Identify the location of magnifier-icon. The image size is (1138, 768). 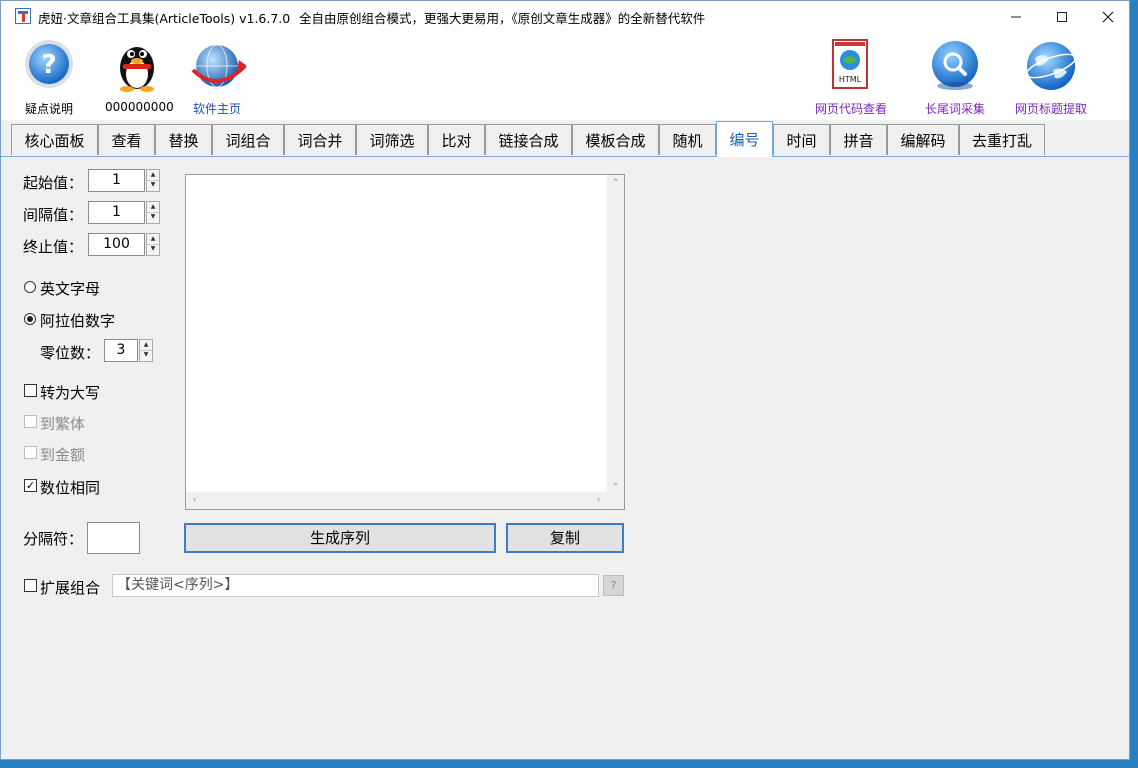
(955, 66).